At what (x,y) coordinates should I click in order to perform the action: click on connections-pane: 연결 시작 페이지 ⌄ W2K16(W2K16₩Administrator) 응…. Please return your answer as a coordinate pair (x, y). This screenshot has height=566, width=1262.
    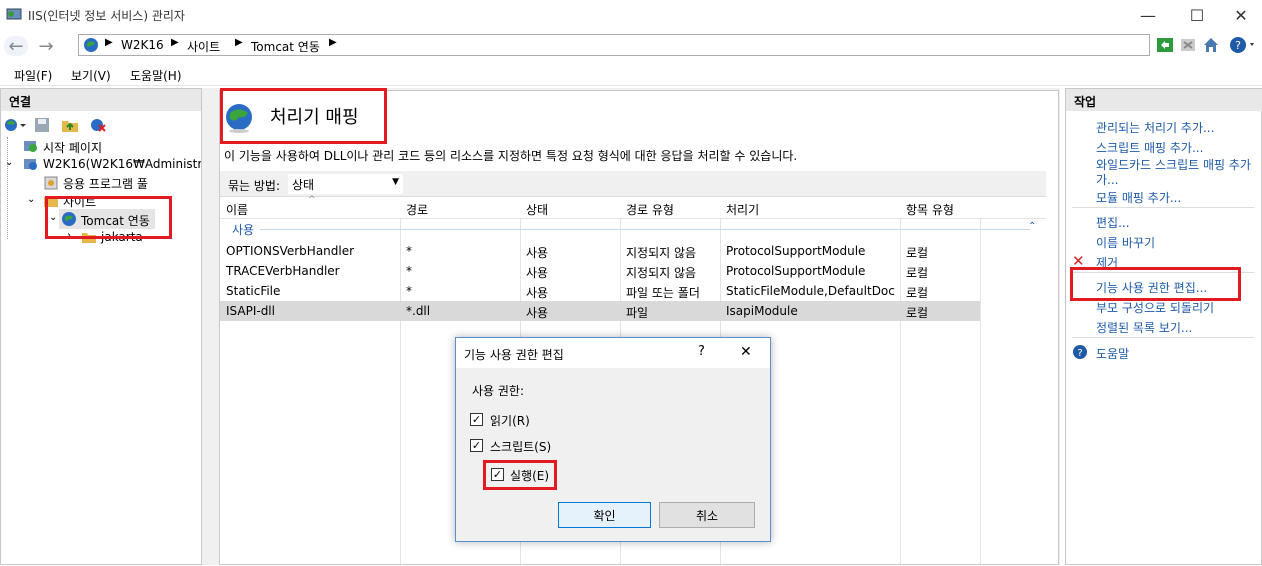
    Looking at the image, I should click on (101, 326).